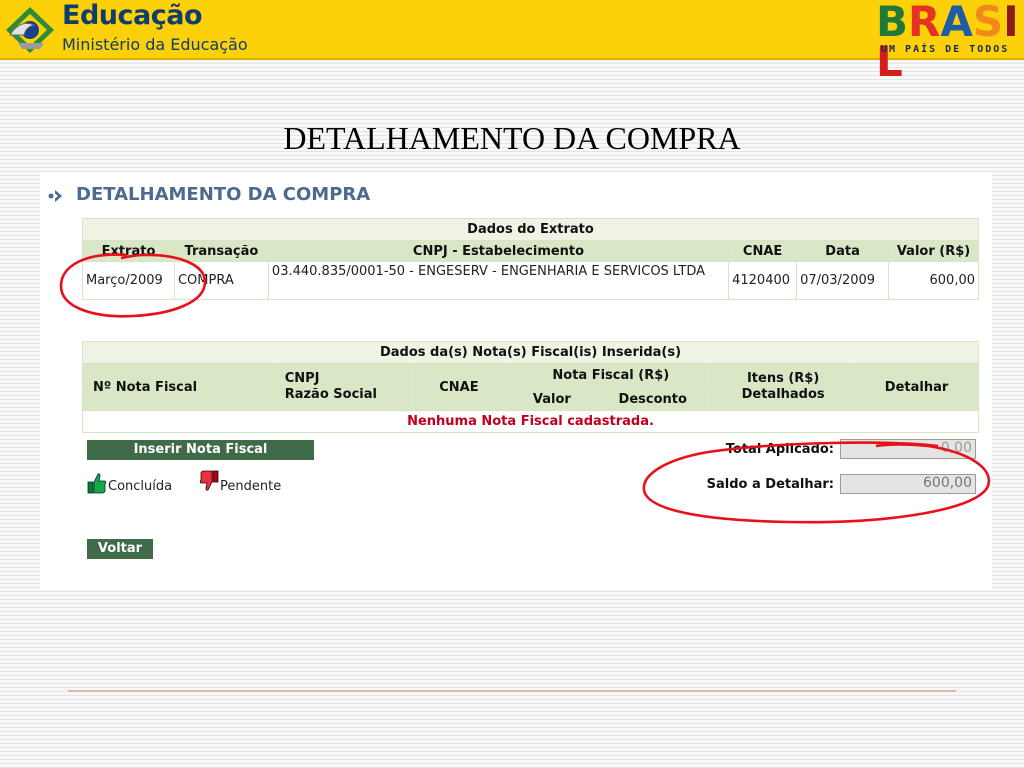 This screenshot has width=1024, height=768. Describe the element at coordinates (97, 483) in the screenshot. I see `thumbs-up-icon` at that location.